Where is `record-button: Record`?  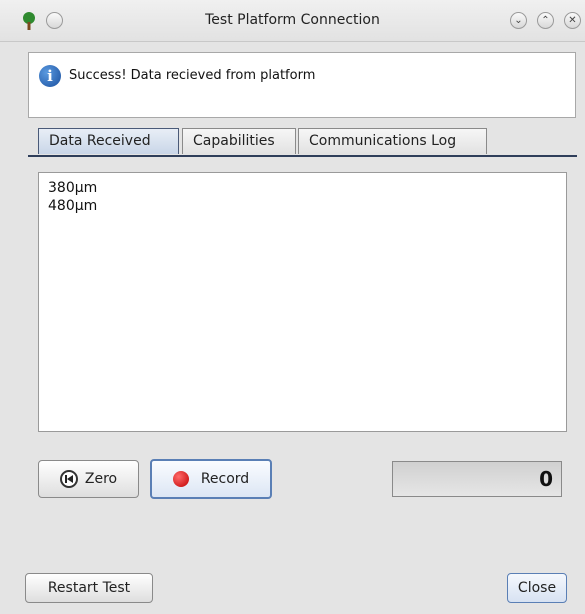 record-button: Record is located at coordinates (211, 479).